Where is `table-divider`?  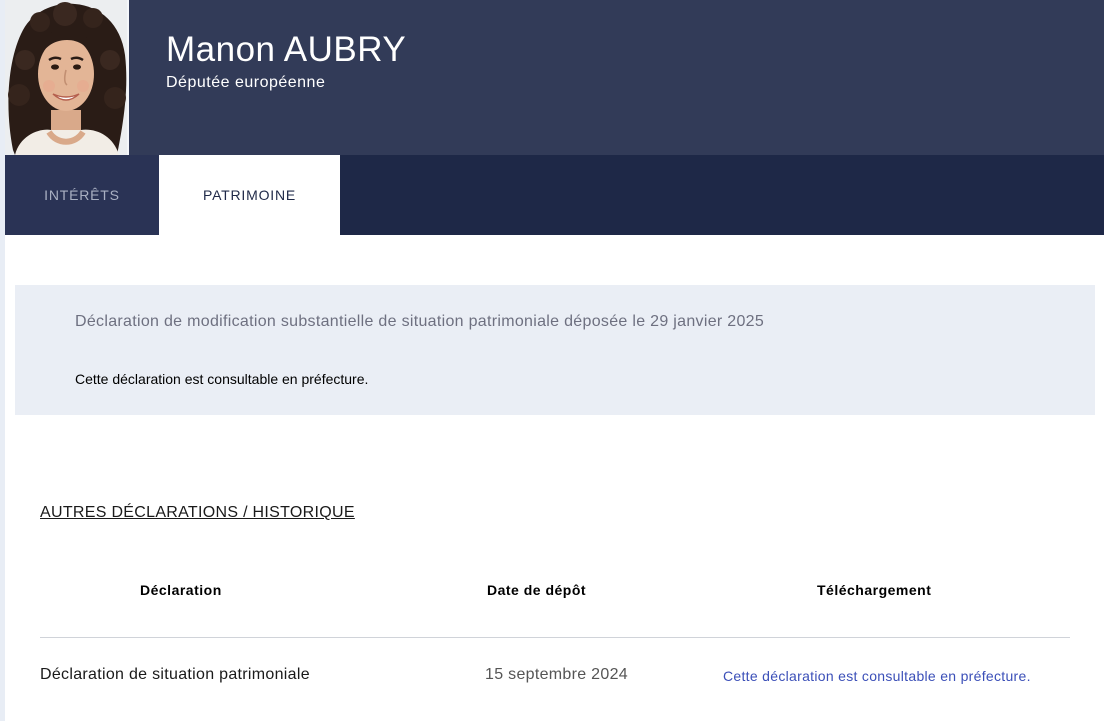
table-divider is located at coordinates (555, 637).